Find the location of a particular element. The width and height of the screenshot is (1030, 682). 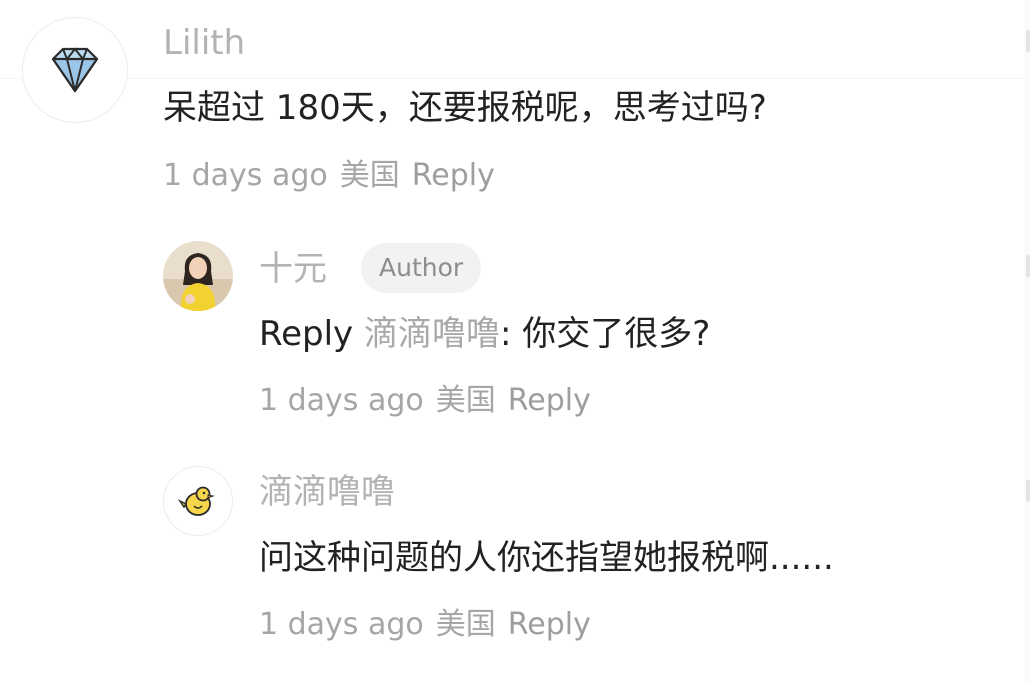

comment-meta: 1 days ago 美国 Reply is located at coordinates (329, 176).